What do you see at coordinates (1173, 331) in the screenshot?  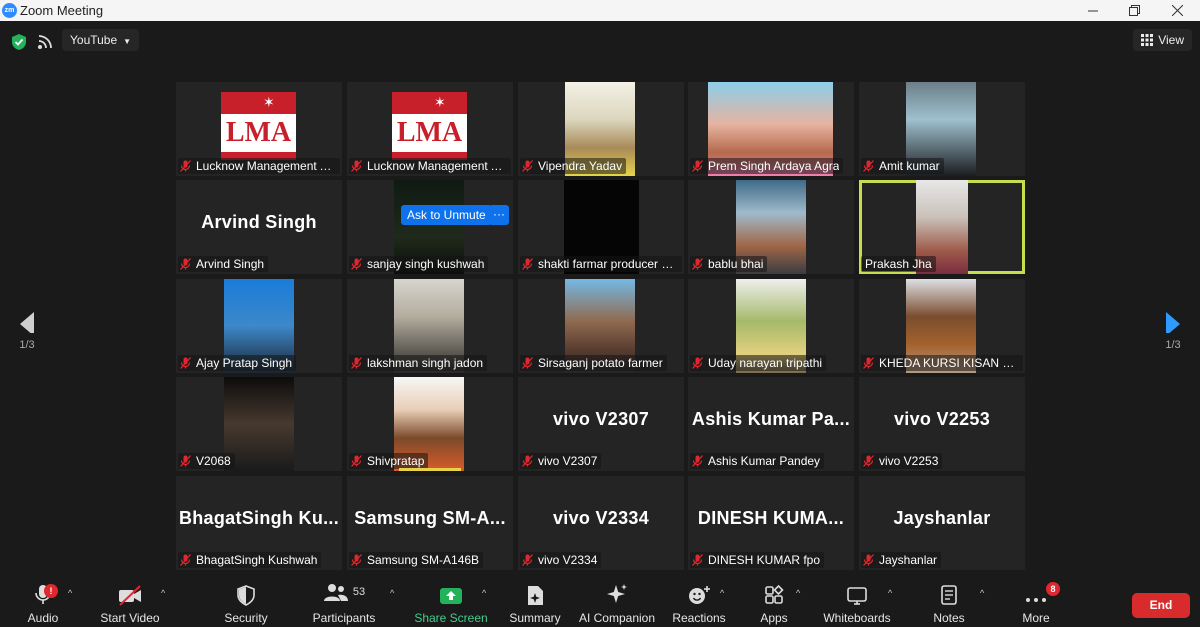 I see `next-page-button: 1/3` at bounding box center [1173, 331].